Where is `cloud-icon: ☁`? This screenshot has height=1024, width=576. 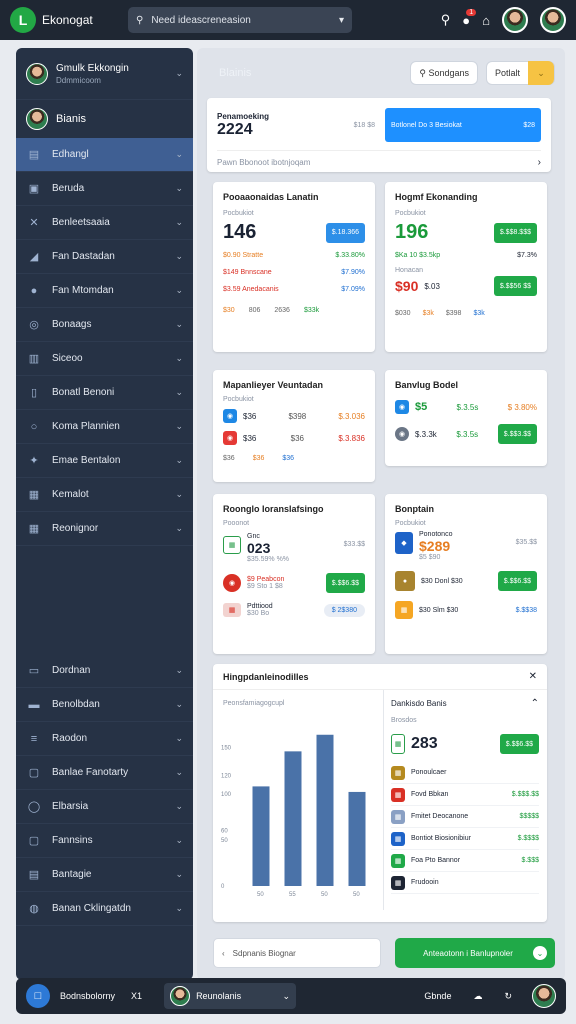
cloud-icon: ☁ is located at coordinates (477, 996).